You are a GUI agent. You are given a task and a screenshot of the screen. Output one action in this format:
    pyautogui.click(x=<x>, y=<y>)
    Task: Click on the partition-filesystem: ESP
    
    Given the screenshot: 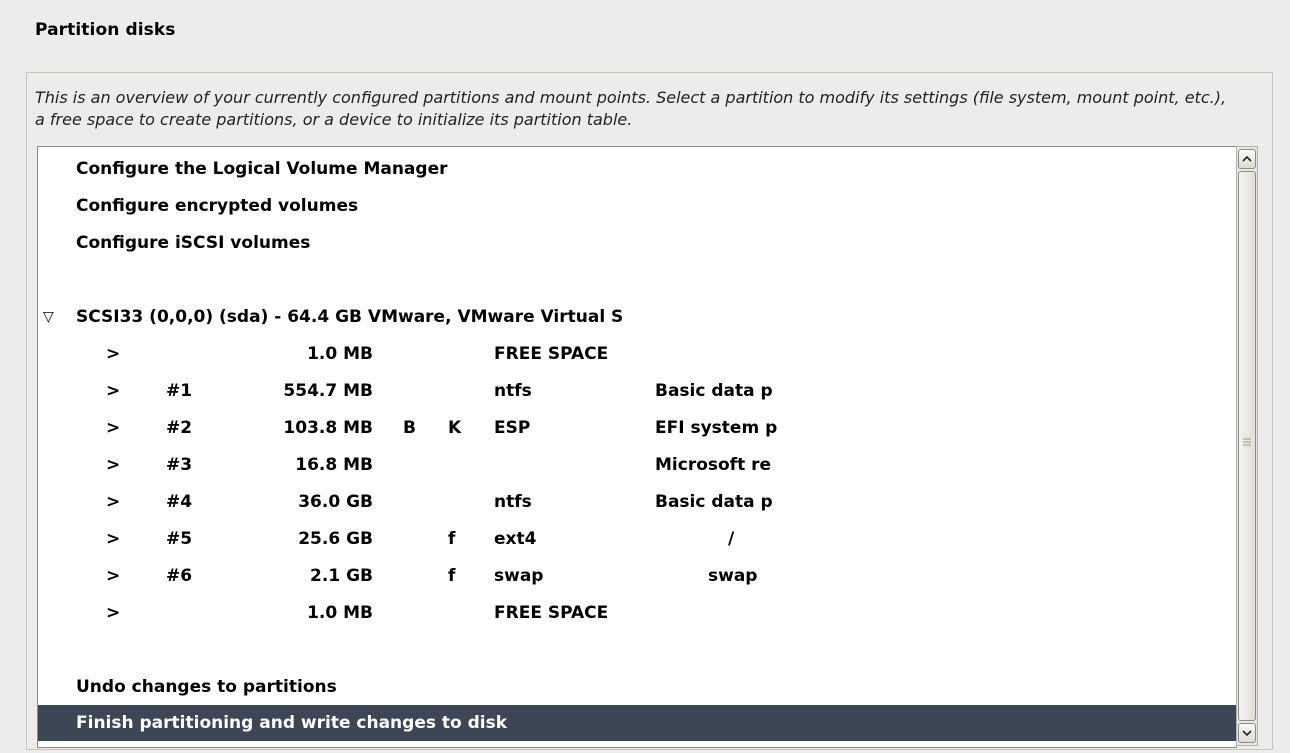 What is the action you would take?
    pyautogui.click(x=512, y=428)
    